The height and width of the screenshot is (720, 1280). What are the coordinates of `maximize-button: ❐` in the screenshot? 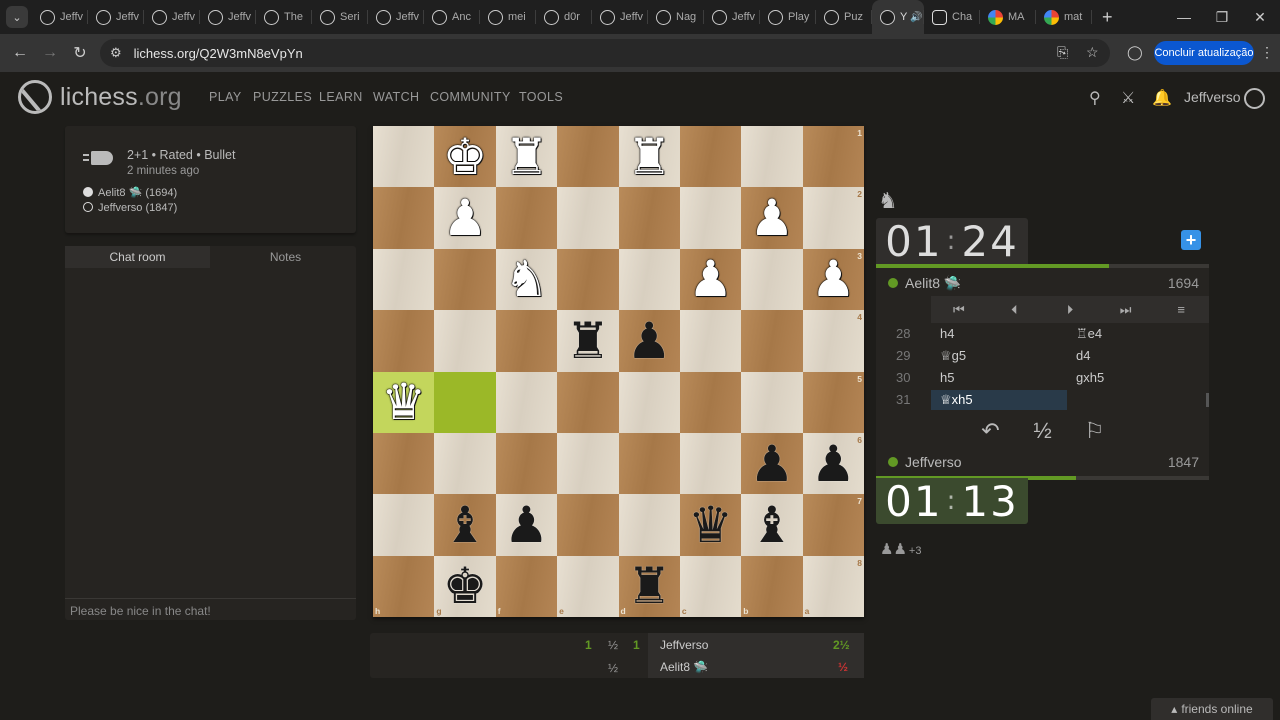 It's located at (1222, 17).